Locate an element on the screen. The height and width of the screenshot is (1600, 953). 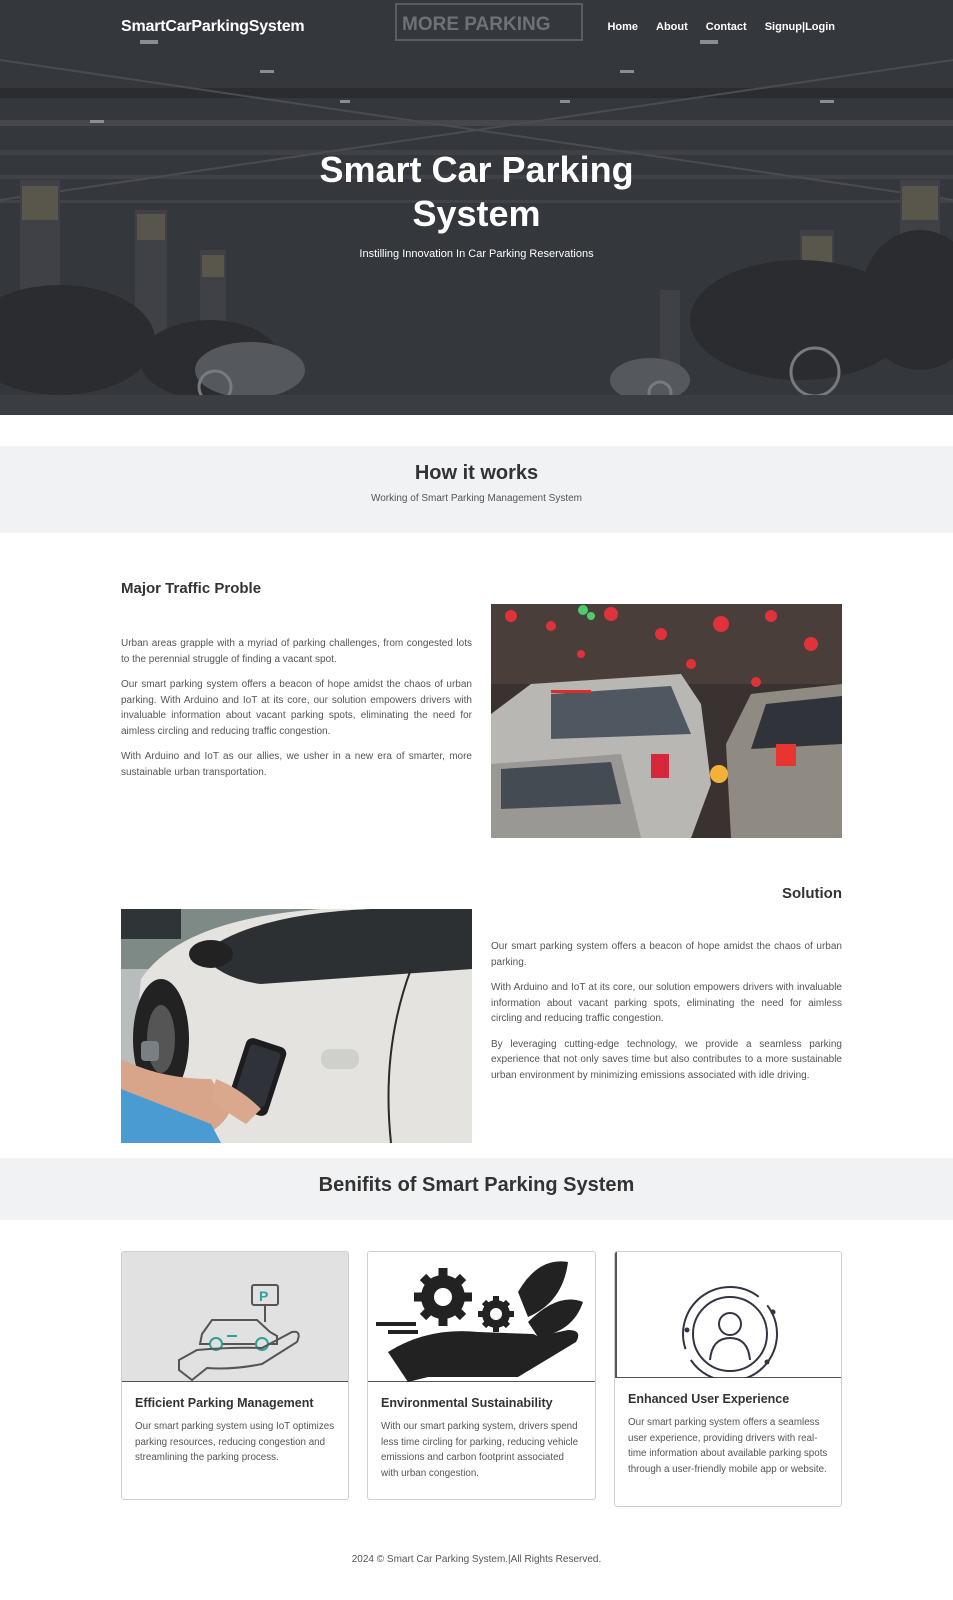
nav-links: Home About Contact Signup|Login is located at coordinates (721, 27).